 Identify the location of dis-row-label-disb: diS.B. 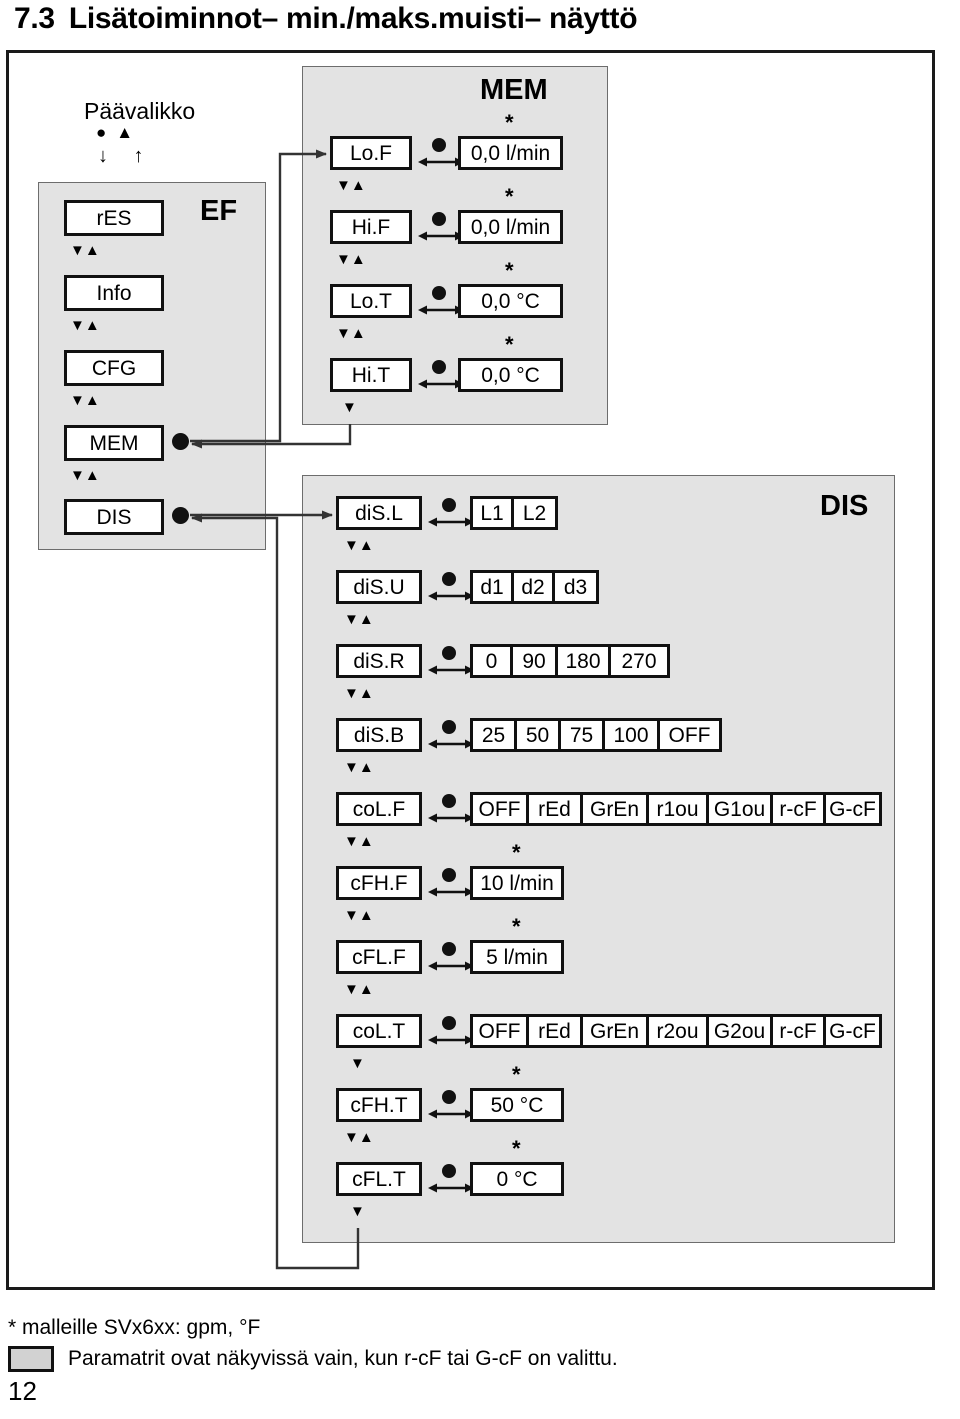
(379, 735).